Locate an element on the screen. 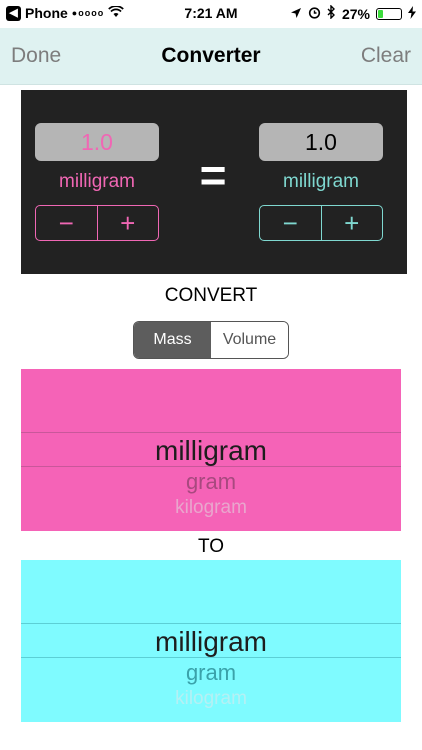 The width and height of the screenshot is (422, 750). from-unit-label: milligram is located at coordinates (97, 181).